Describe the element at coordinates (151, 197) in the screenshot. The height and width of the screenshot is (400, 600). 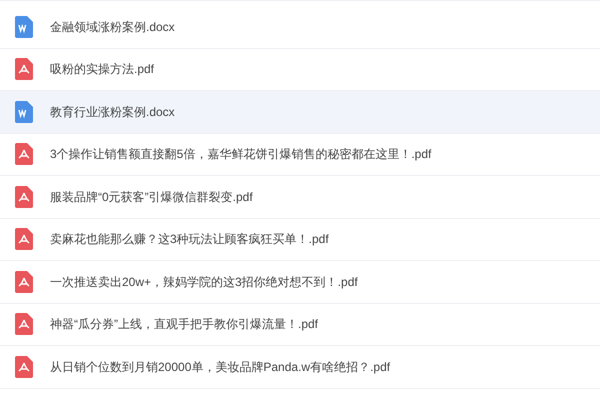
I see `file-name: 服装品牌“0元获客”引爆微信群裂变.pdf` at that location.